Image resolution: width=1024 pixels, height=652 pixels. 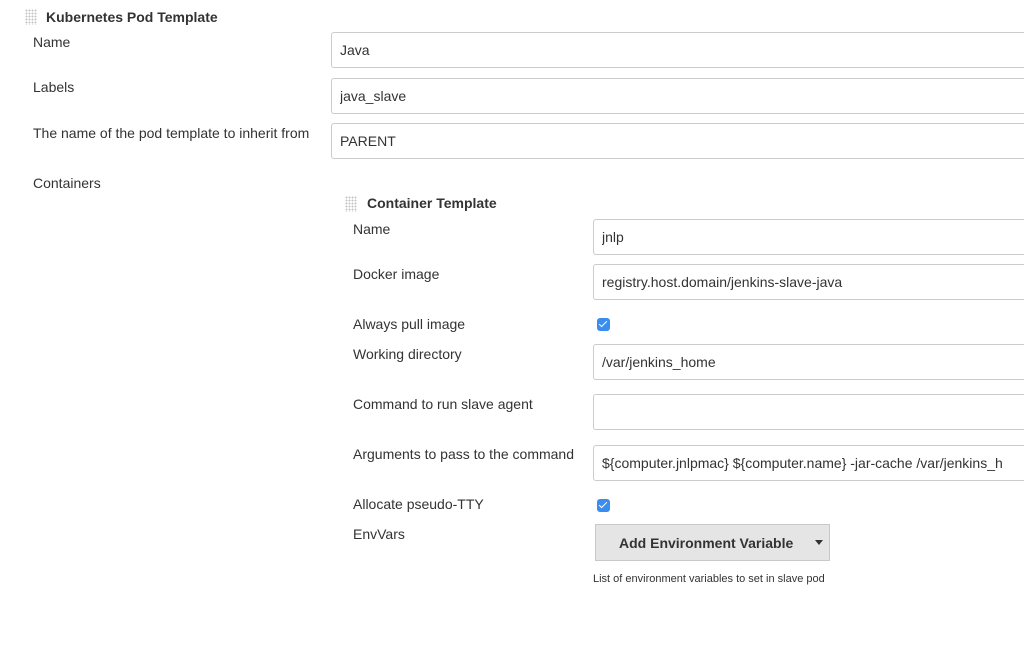 What do you see at coordinates (52, 42) in the screenshot?
I see `pod-name-label: Name` at bounding box center [52, 42].